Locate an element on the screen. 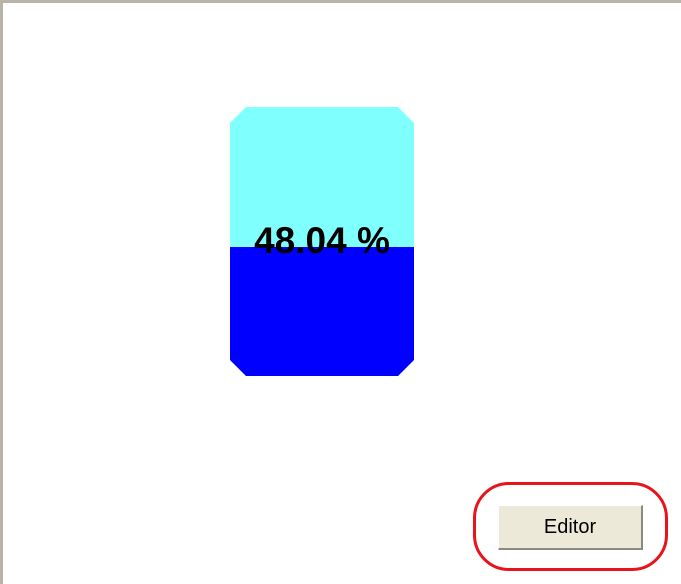 Image resolution: width=681 pixels, height=584 pixels. tank-level-label: 48.04 % is located at coordinates (322, 240).